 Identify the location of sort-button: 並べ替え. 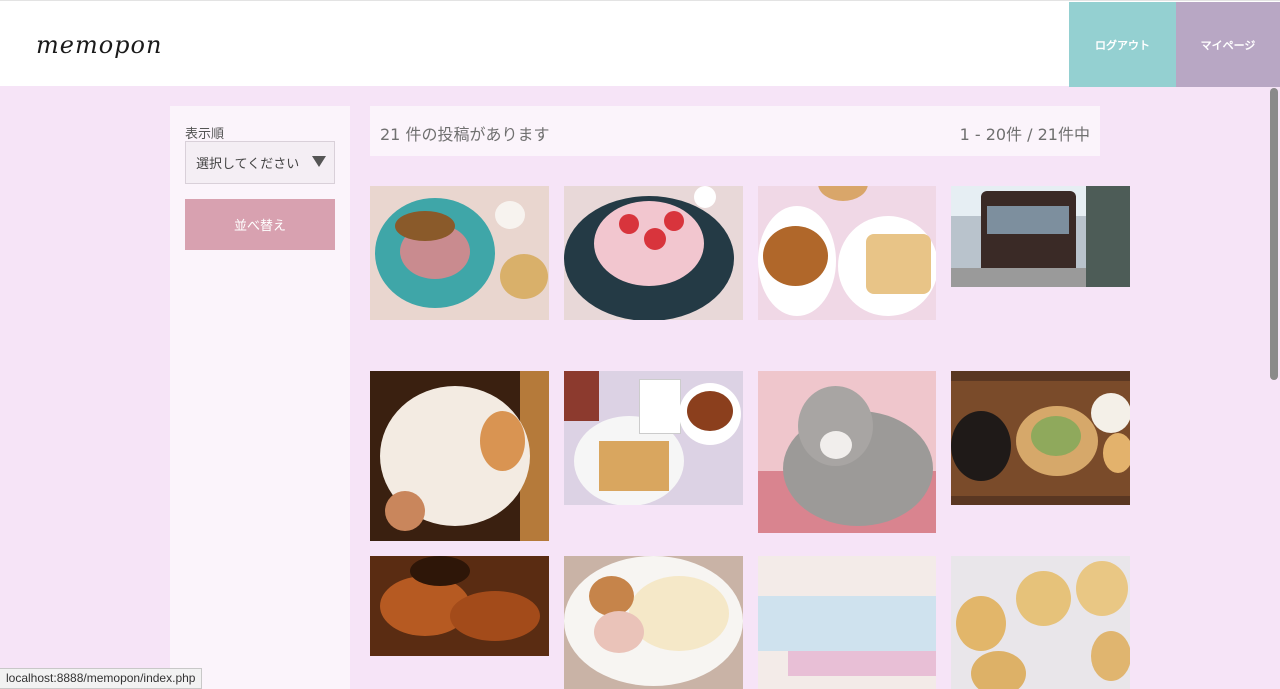
(260, 224).